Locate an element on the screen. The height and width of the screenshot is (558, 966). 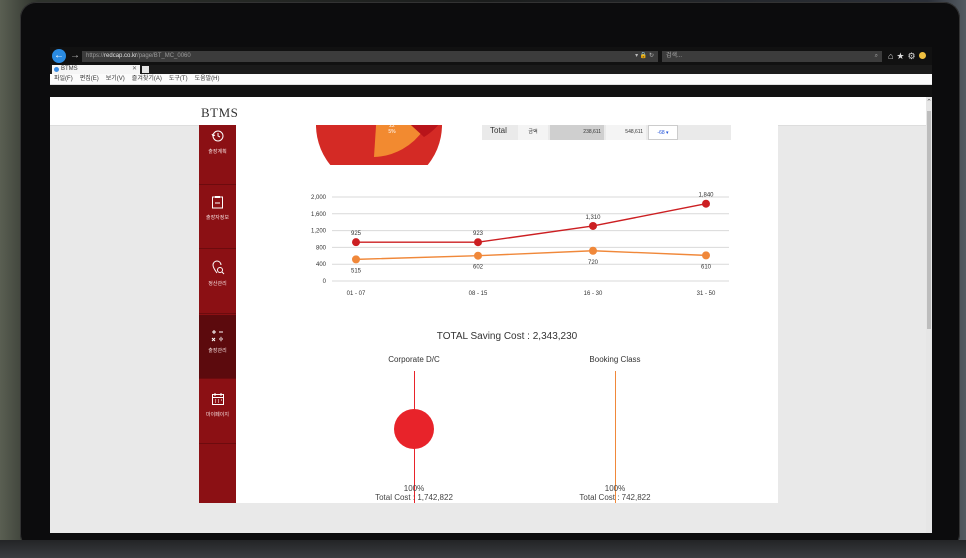
corporate-dc-bubble is located at coordinates (414, 429).